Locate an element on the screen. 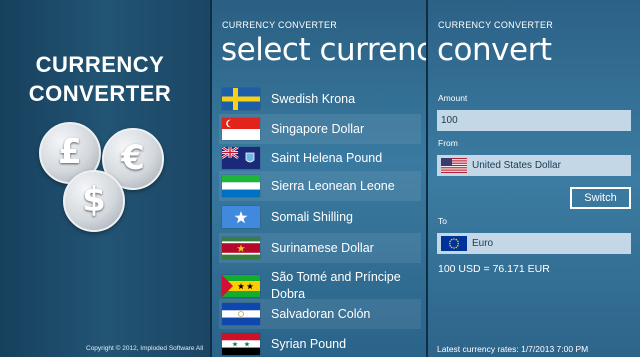  eu-flag-icon is located at coordinates (454, 243).